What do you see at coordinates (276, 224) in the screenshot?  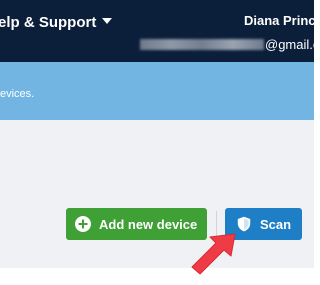 I see `scan-label: Scan` at bounding box center [276, 224].